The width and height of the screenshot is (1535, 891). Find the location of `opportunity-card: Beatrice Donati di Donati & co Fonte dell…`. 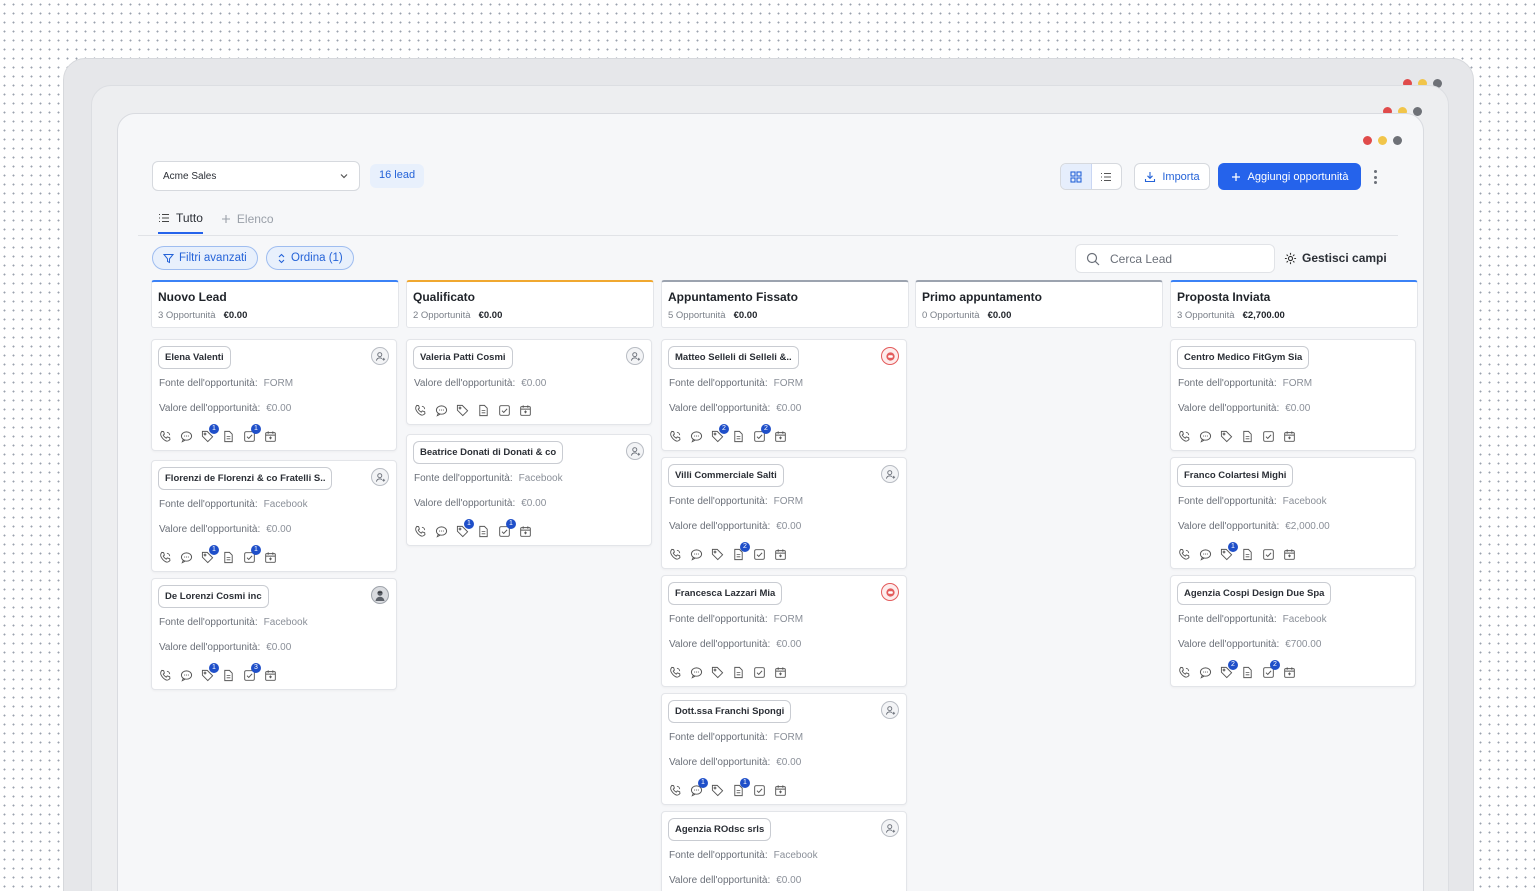

opportunity-card: Beatrice Donati di Donati & co Fonte dell… is located at coordinates (529, 490).